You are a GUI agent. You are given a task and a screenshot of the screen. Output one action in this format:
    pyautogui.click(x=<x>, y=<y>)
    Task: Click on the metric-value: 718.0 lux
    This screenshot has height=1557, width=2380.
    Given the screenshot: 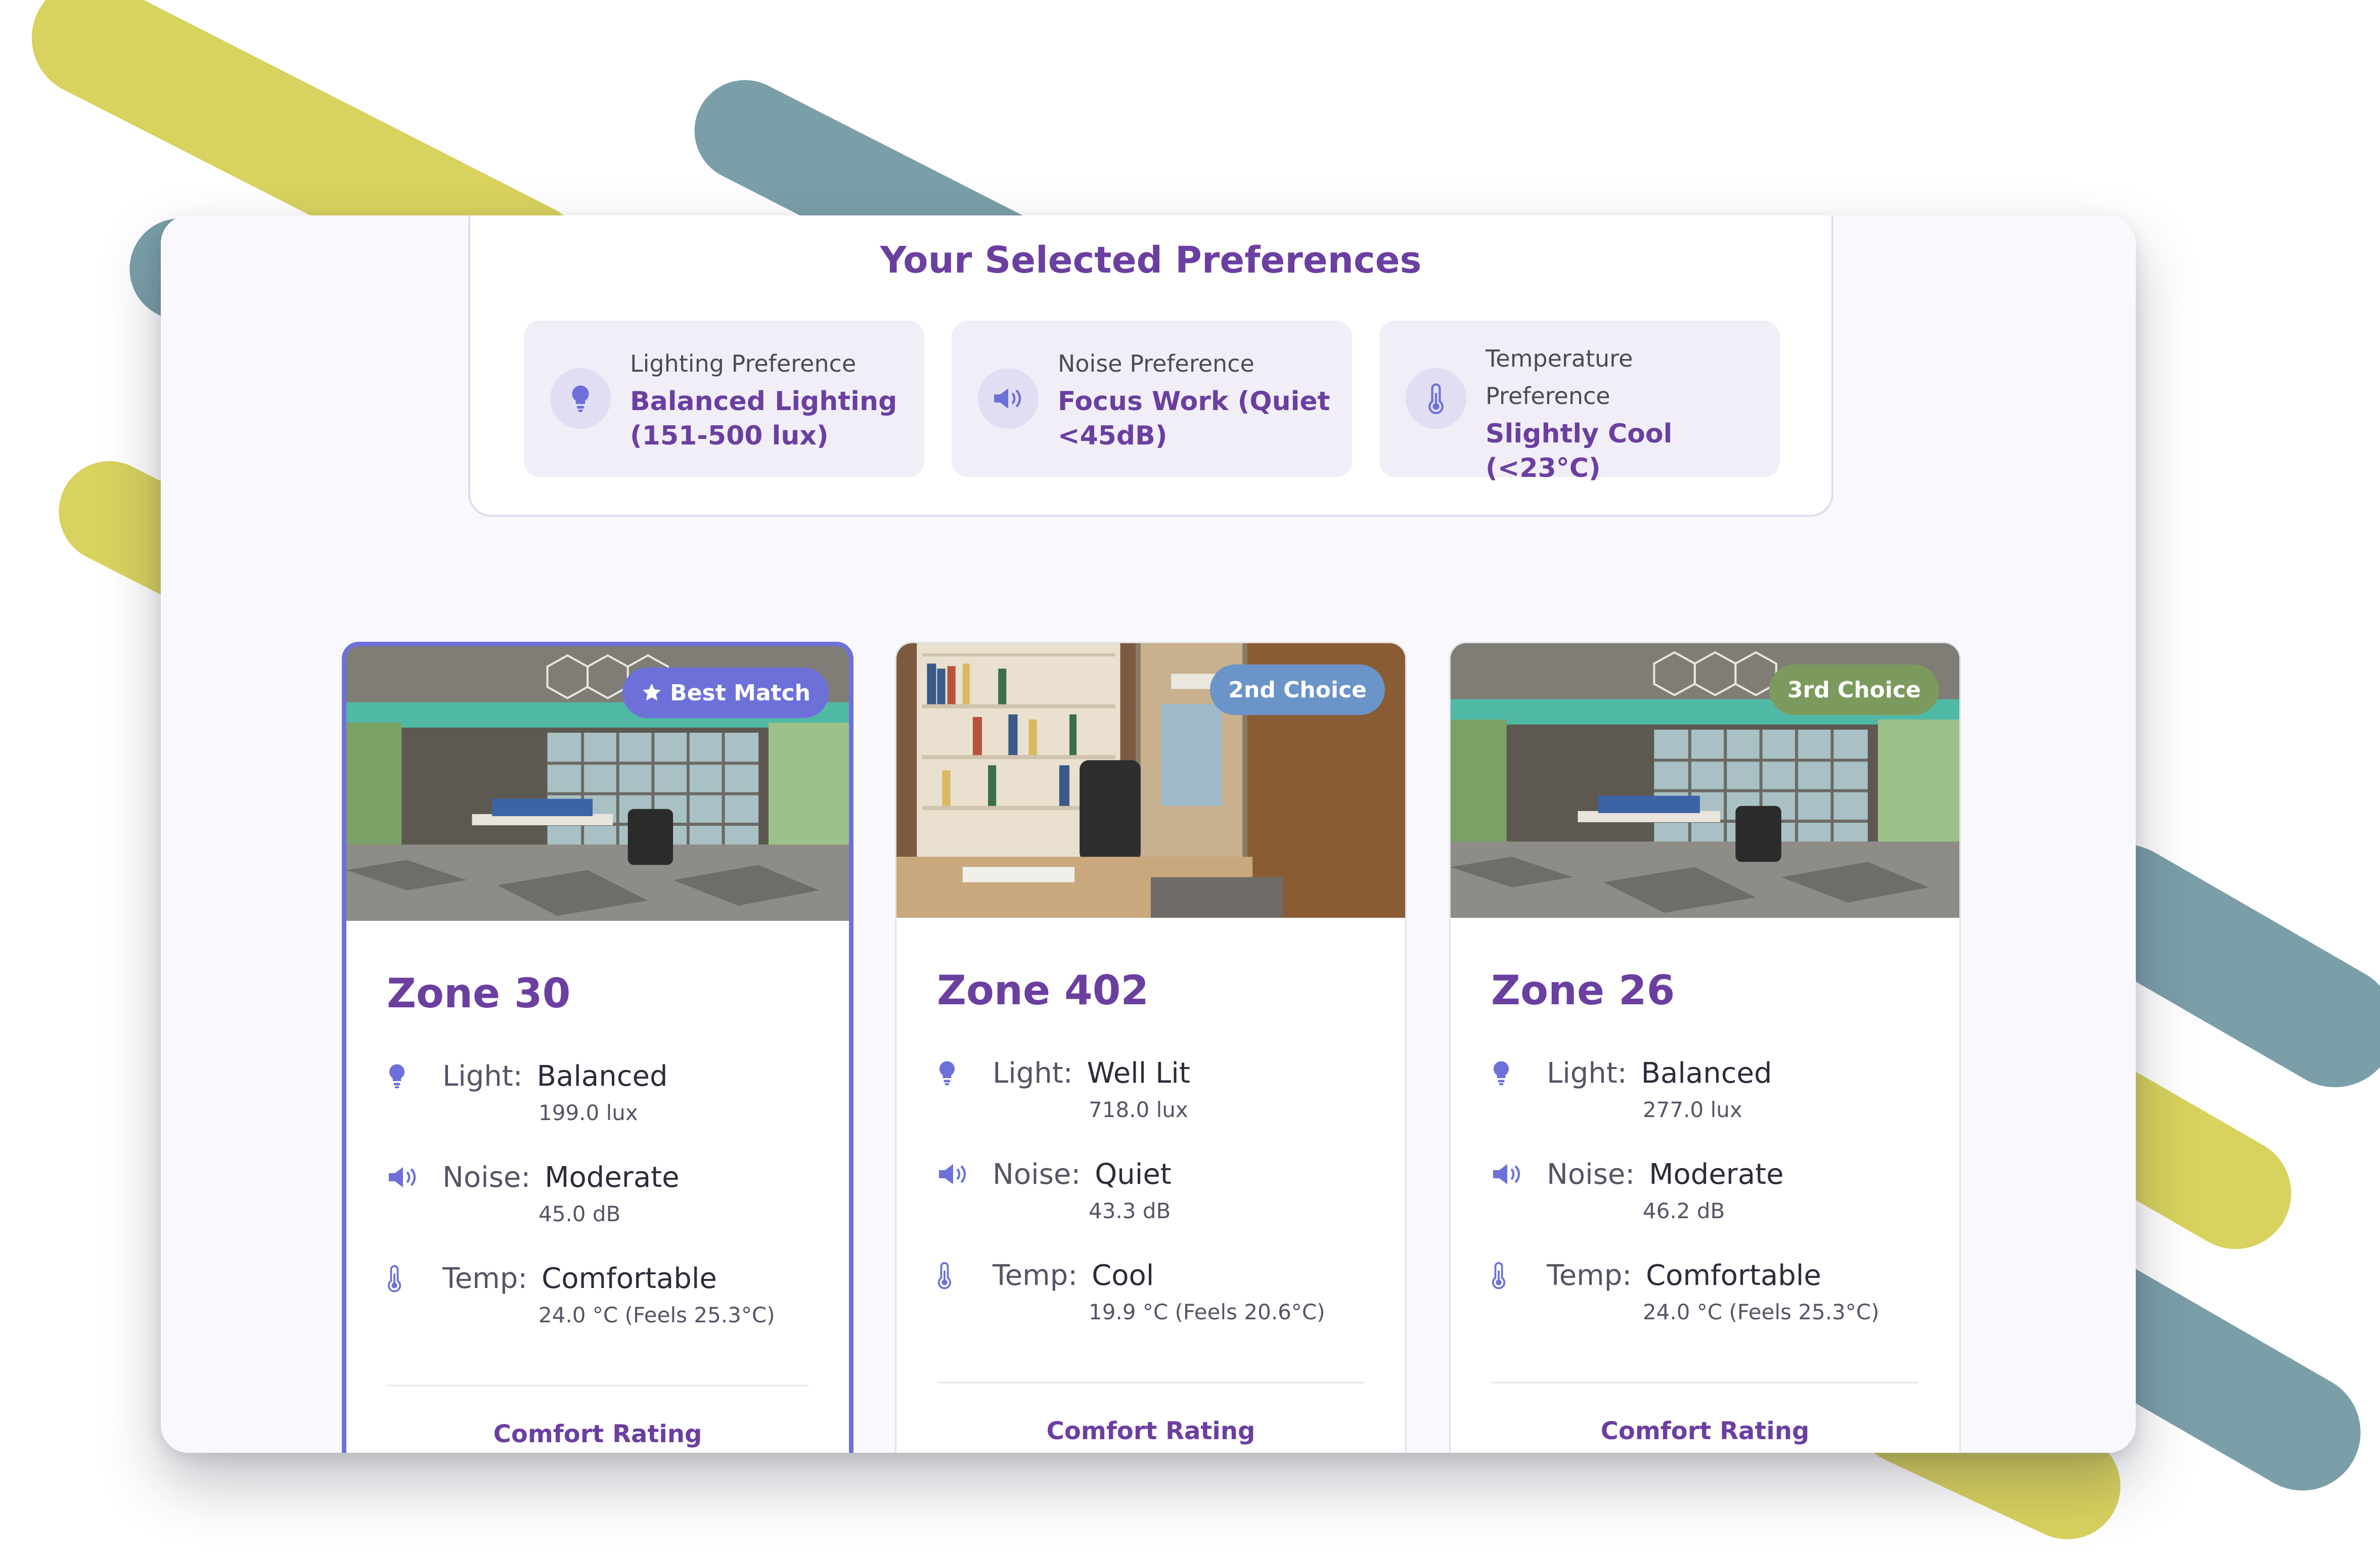 What is the action you would take?
    pyautogui.click(x=1138, y=1110)
    